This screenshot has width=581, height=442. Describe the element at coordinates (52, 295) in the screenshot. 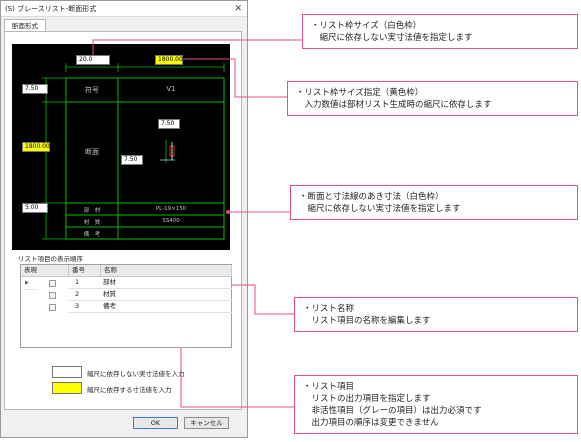

I see `row-2-checkbox` at that location.